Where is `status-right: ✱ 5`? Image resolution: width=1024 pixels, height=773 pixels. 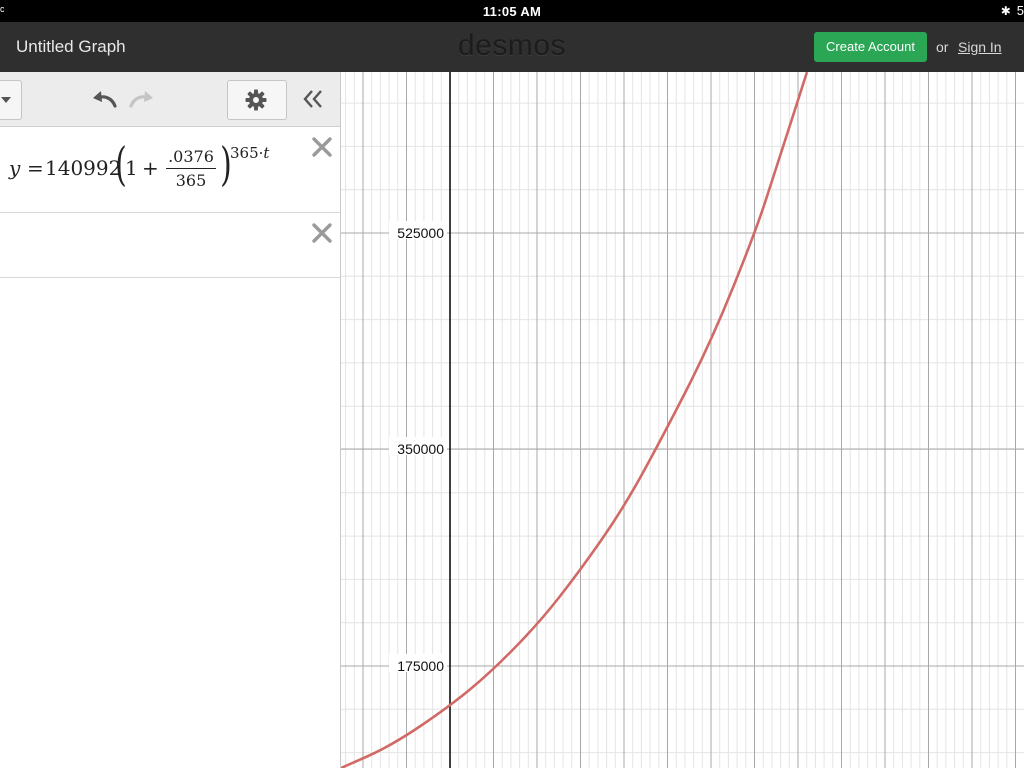 status-right: ✱ 5 is located at coordinates (1012, 10).